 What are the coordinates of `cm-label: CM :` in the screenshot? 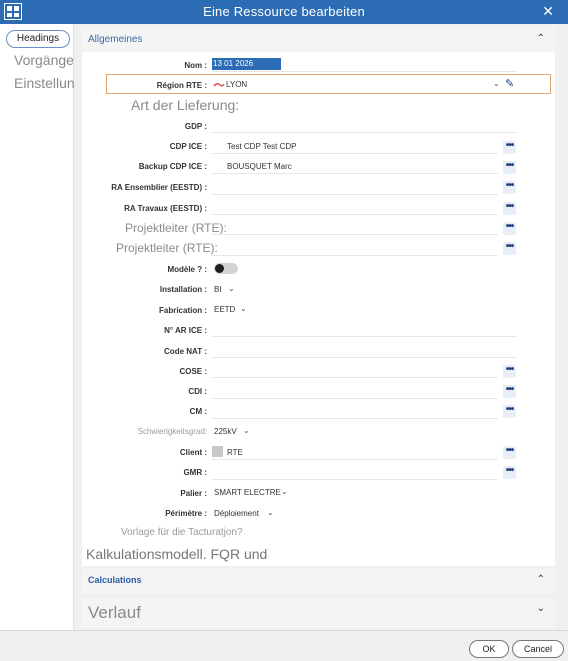 It's located at (198, 411).